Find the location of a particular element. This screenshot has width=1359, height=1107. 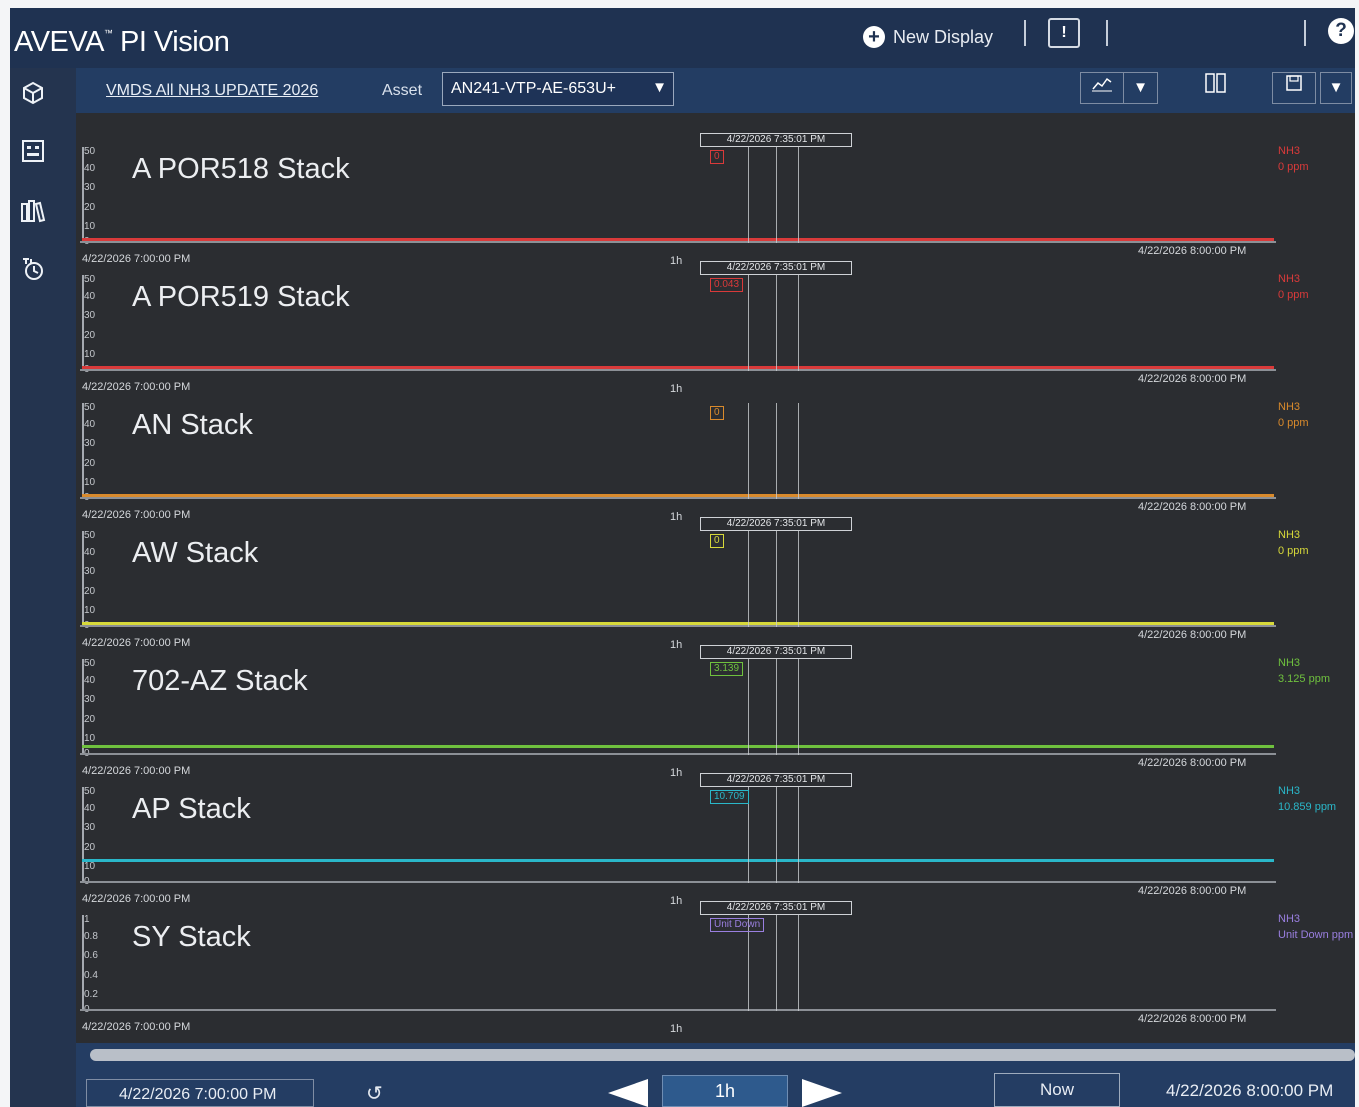

display-name-link: VMDS All NH3 UPDATE 2026 is located at coordinates (212, 91).